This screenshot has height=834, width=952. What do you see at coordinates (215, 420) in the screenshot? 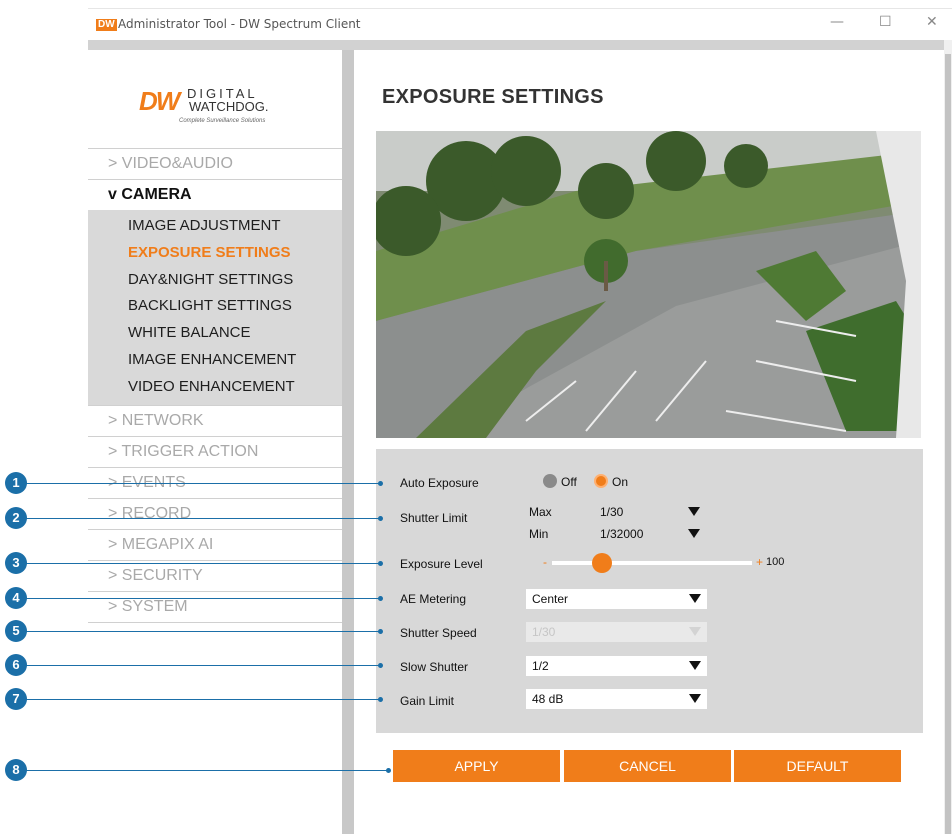
I see `menu-item-network: > NETWORK` at bounding box center [215, 420].